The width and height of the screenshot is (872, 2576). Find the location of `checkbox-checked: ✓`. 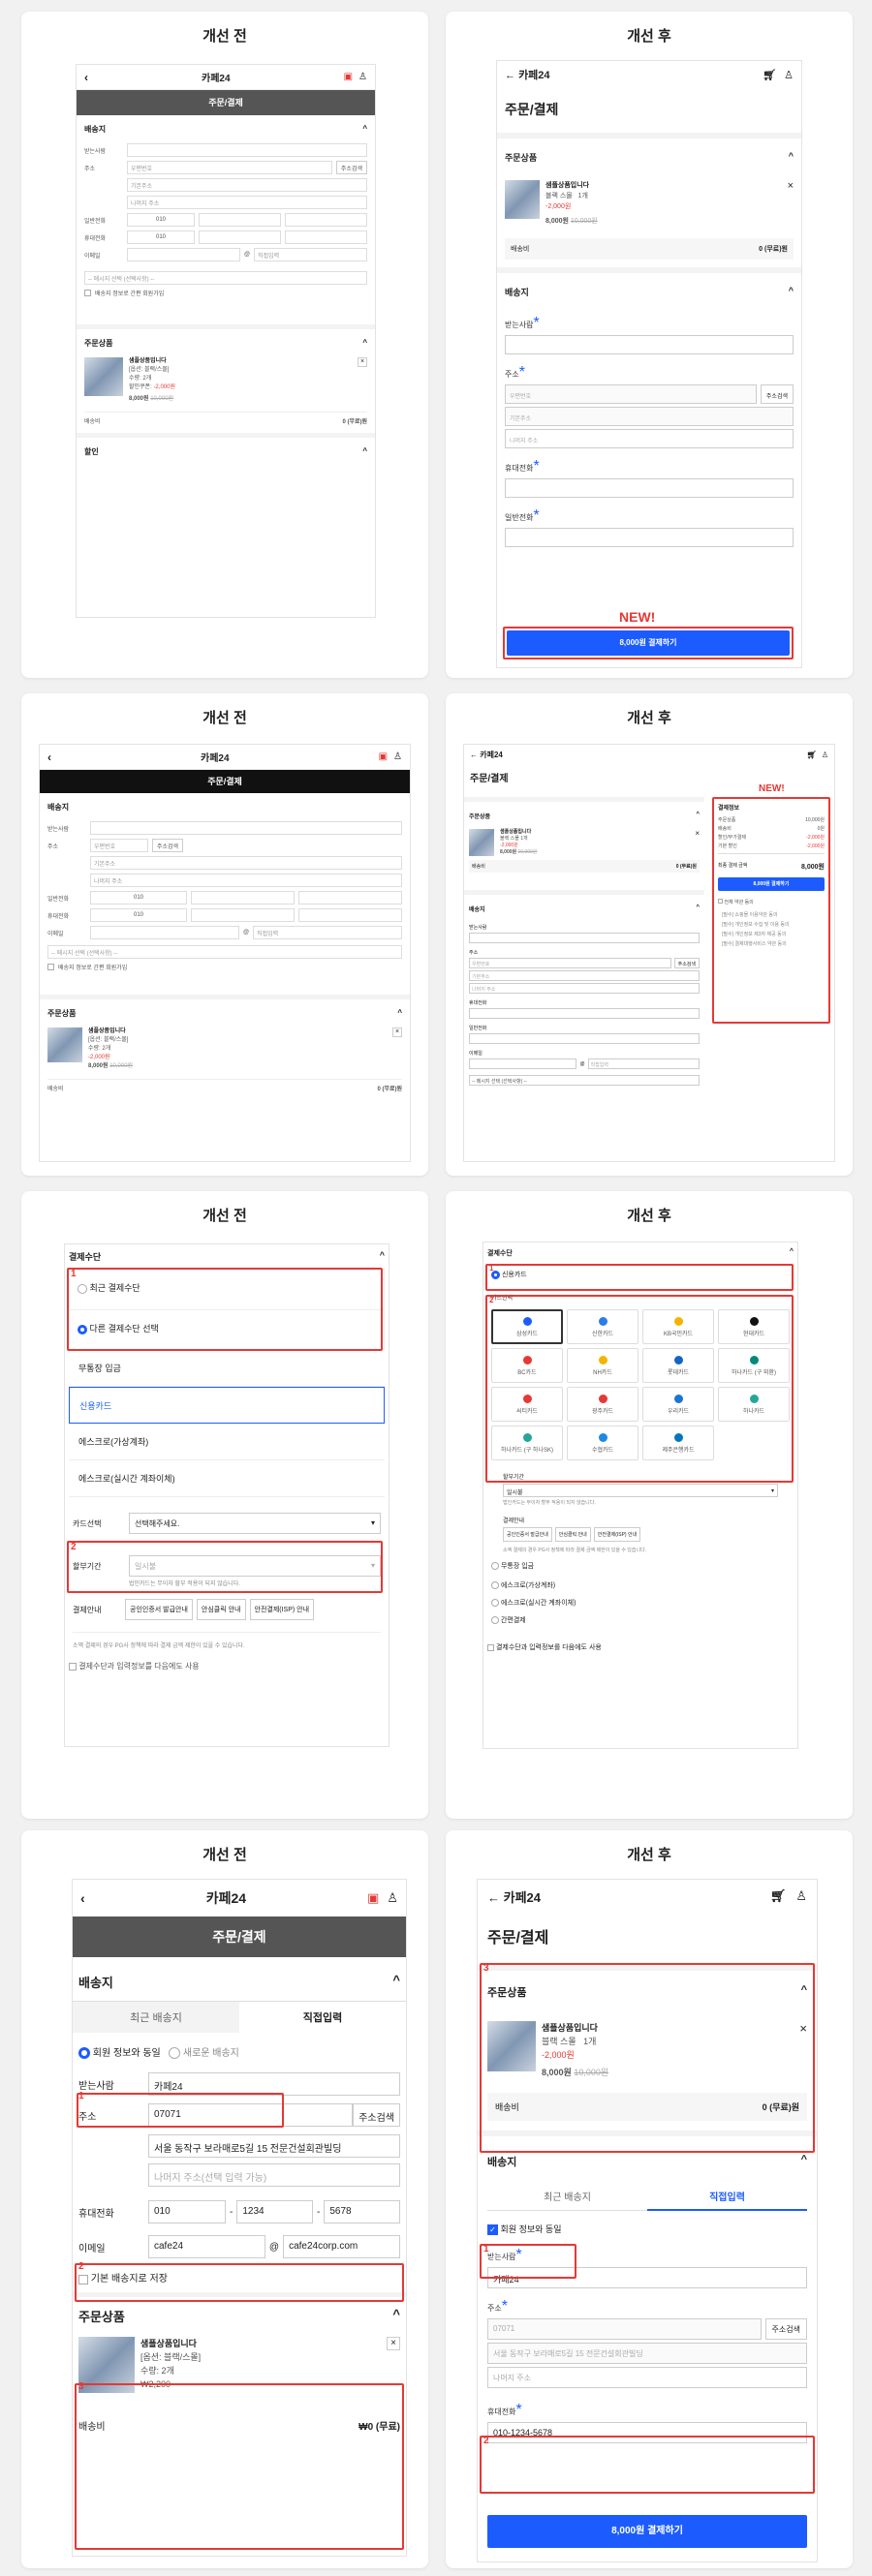

checkbox-checked: ✓ is located at coordinates (492, 2230).